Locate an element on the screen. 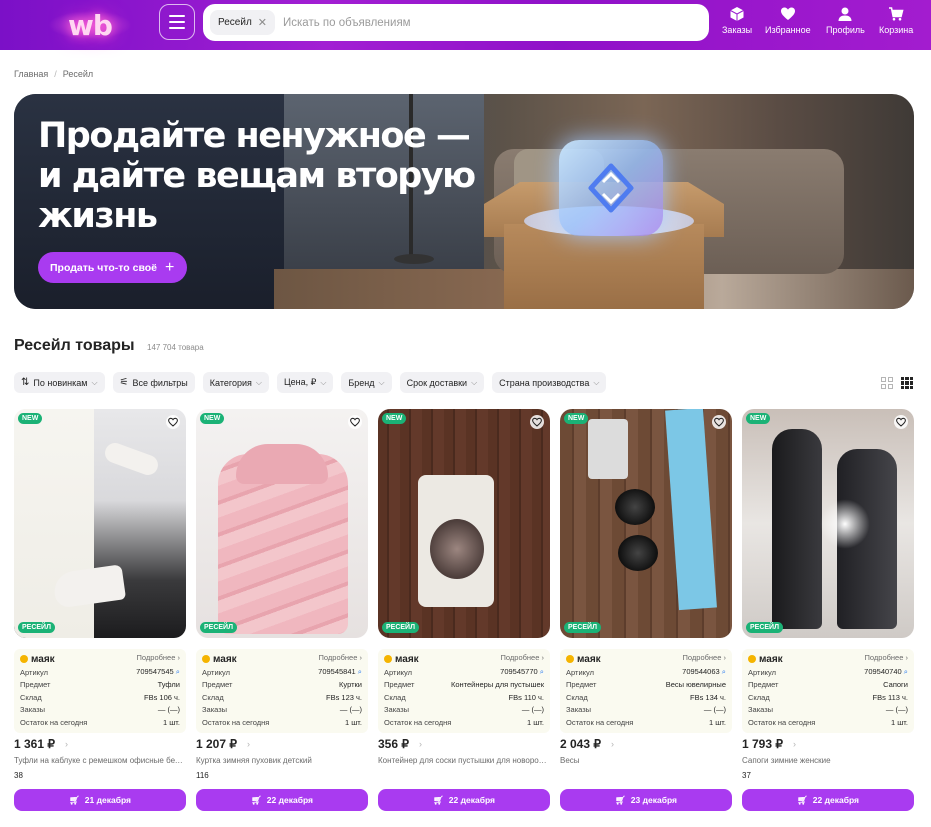  all-filters-button: ⚟ Все фильтры is located at coordinates (153, 382).